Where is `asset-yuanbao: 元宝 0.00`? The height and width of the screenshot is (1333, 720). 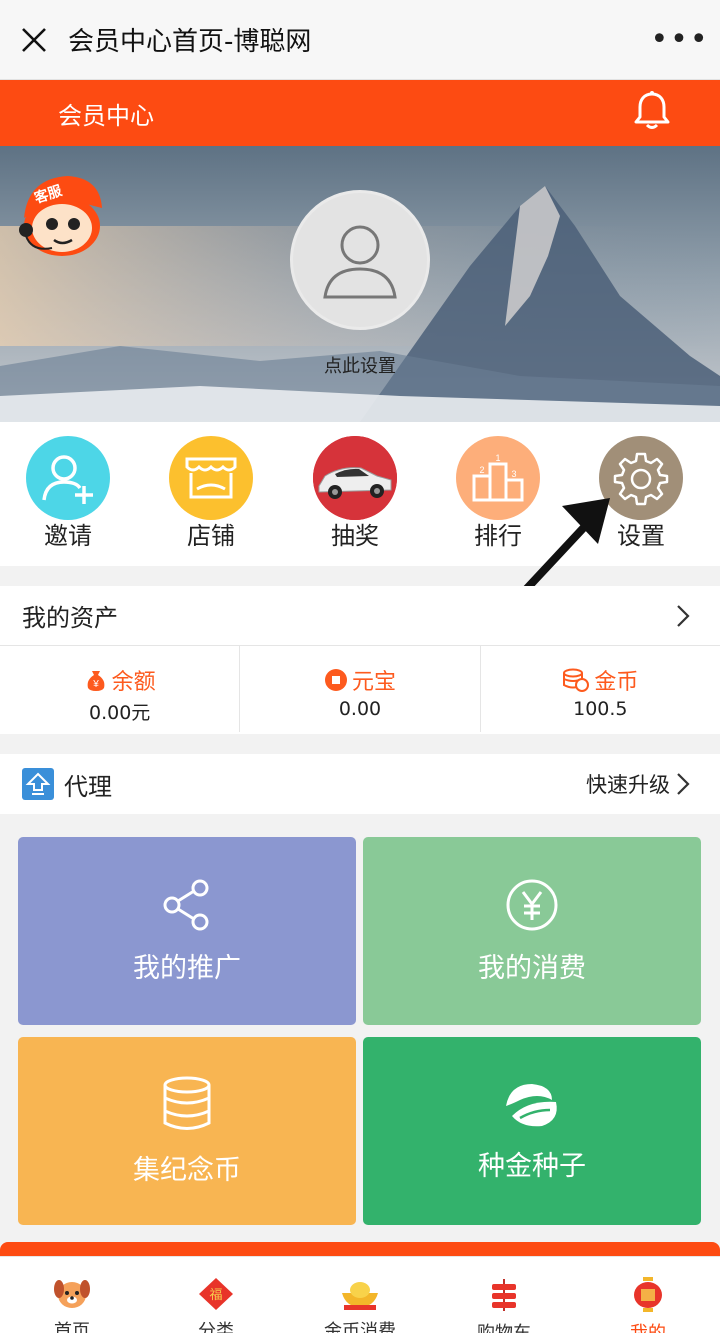 asset-yuanbao: 元宝 0.00 is located at coordinates (360, 689).